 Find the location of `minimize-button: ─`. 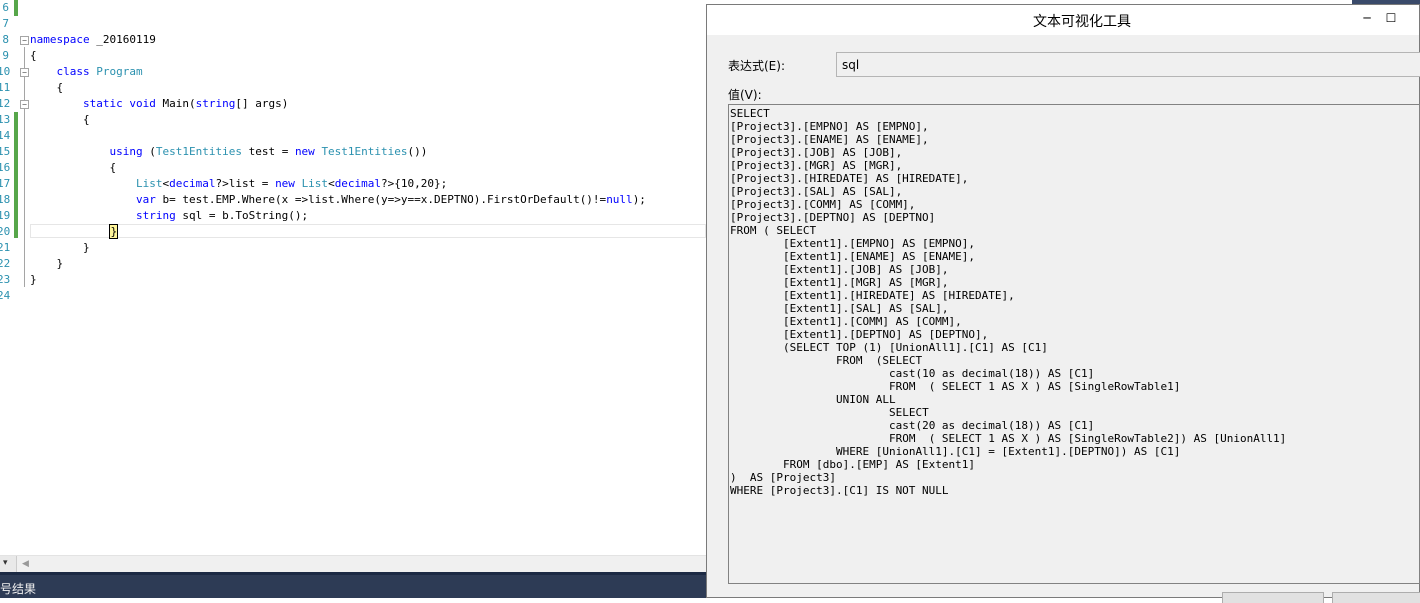

minimize-button: ─ is located at coordinates (1367, 18).